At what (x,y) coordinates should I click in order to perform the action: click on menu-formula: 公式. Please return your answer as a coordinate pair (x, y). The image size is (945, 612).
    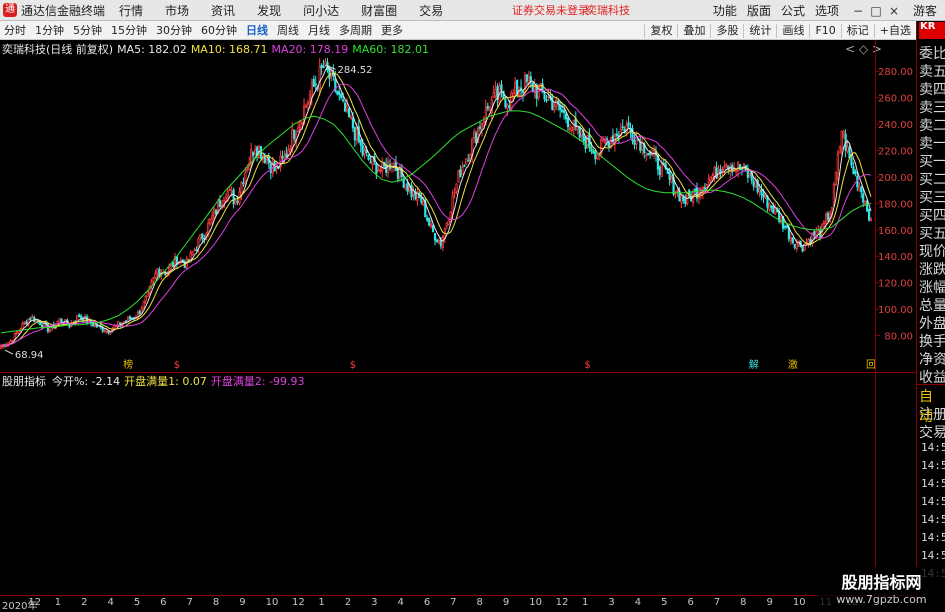
    Looking at the image, I should click on (793, 10).